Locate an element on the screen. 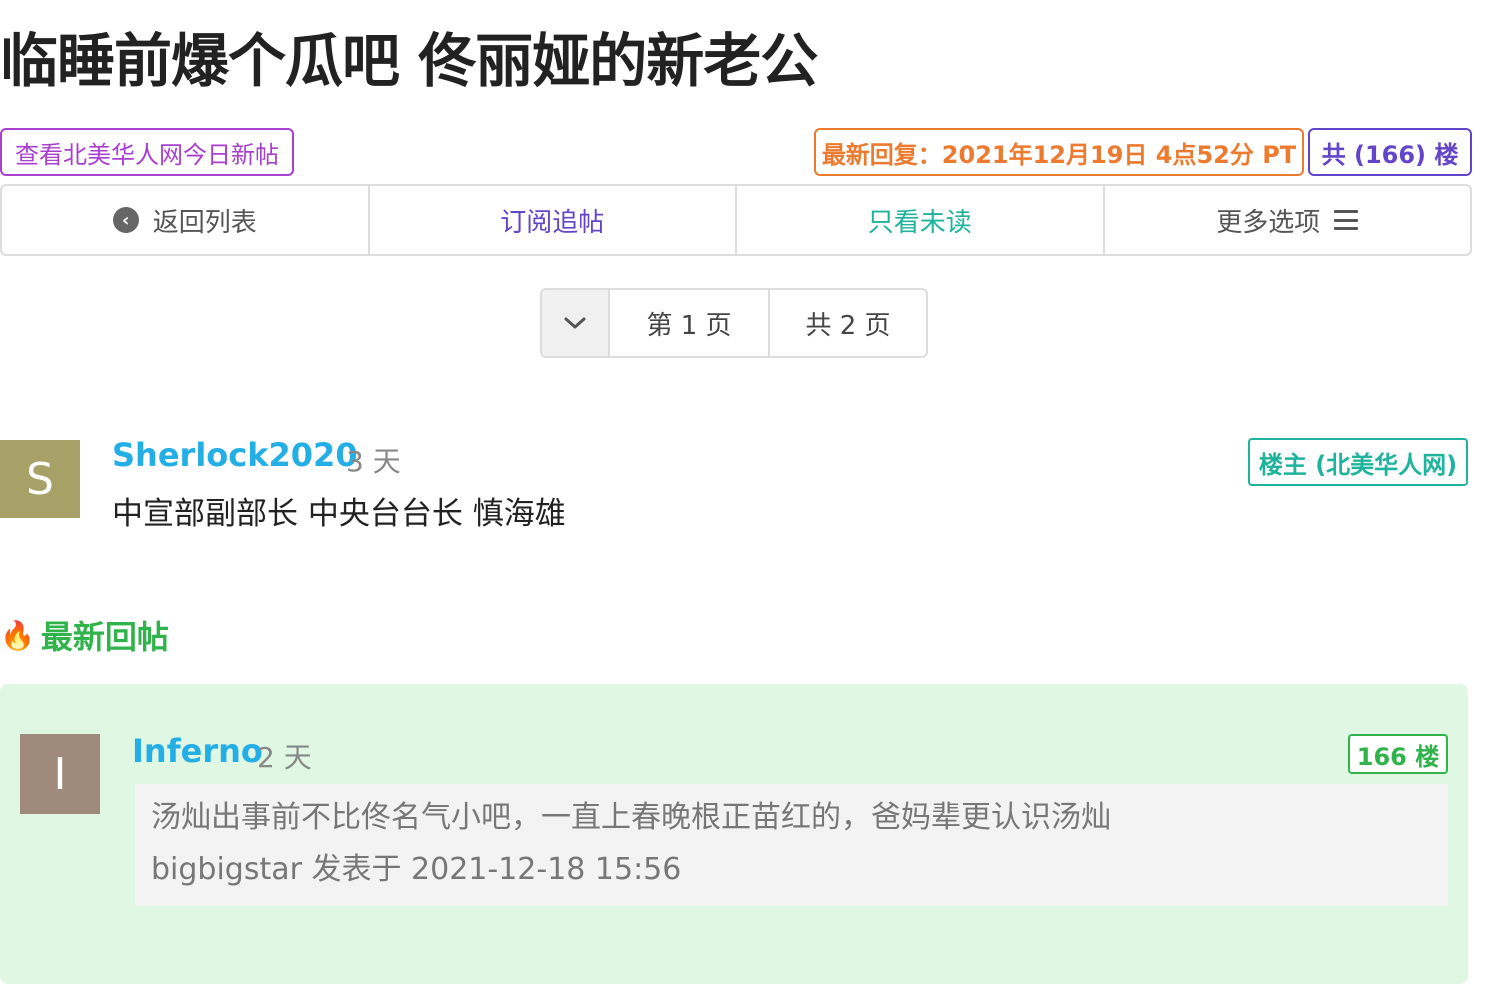 The image size is (1500, 984). op-content: 中宣部副部长 中央台台长 慎海雄 is located at coordinates (339, 514).